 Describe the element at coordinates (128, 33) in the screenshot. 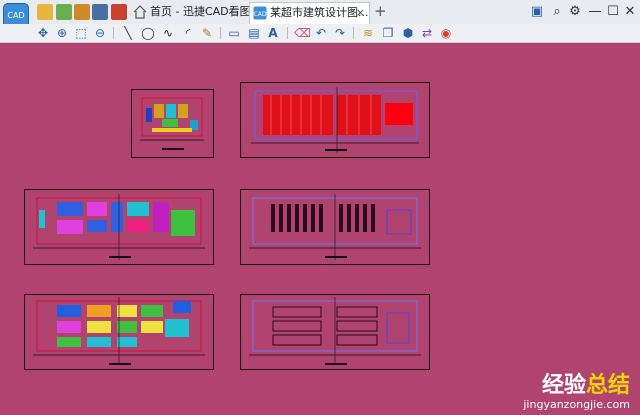

I see `line-icon: ╲` at that location.